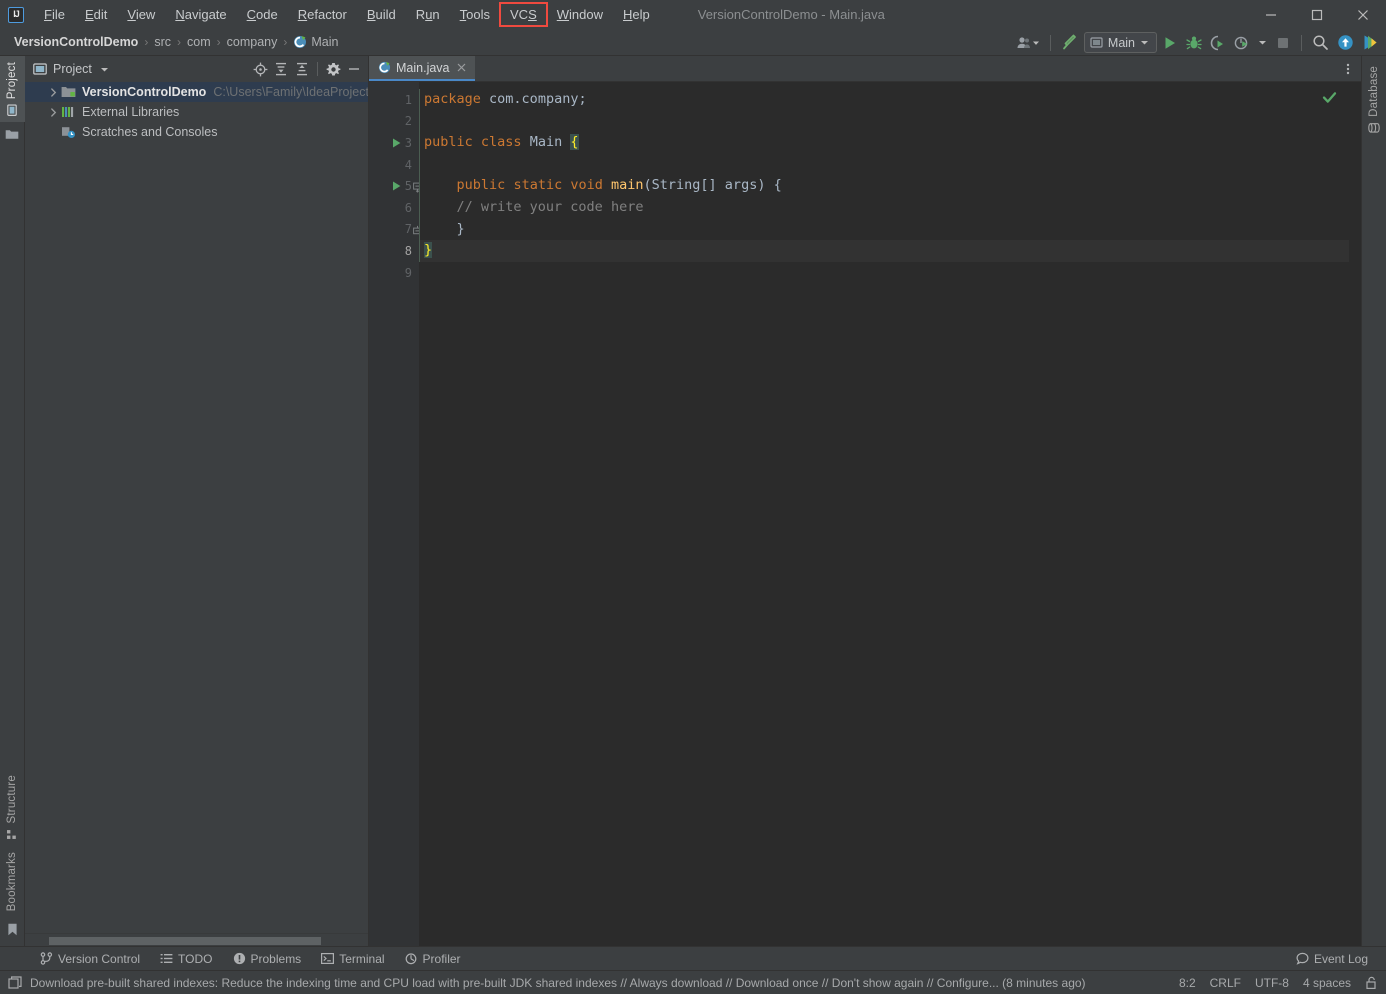  What do you see at coordinates (1272, 983) in the screenshot?
I see `file-encoding: UTF-8` at bounding box center [1272, 983].